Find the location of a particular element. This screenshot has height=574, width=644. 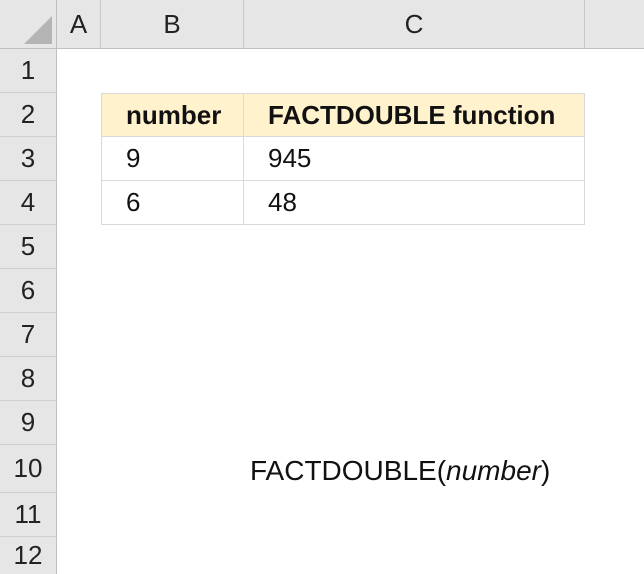

select-all-corner is located at coordinates (28, 24).